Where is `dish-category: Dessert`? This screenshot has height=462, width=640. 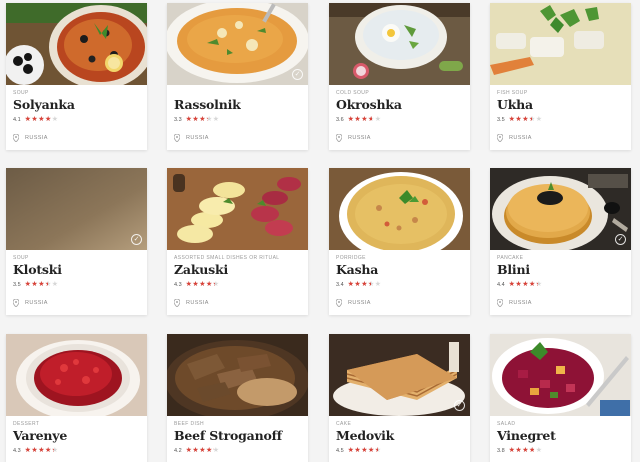
dish-category: Dessert is located at coordinates (26, 424).